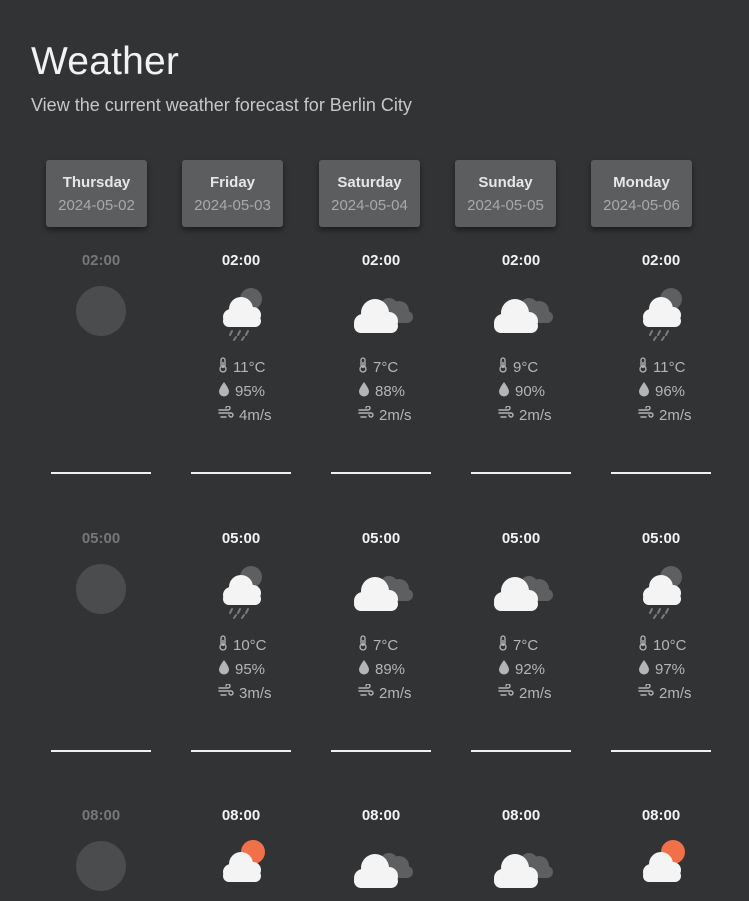  What do you see at coordinates (232, 193) in the screenshot?
I see `day-card-friday: Friday 2024-05-03` at bounding box center [232, 193].